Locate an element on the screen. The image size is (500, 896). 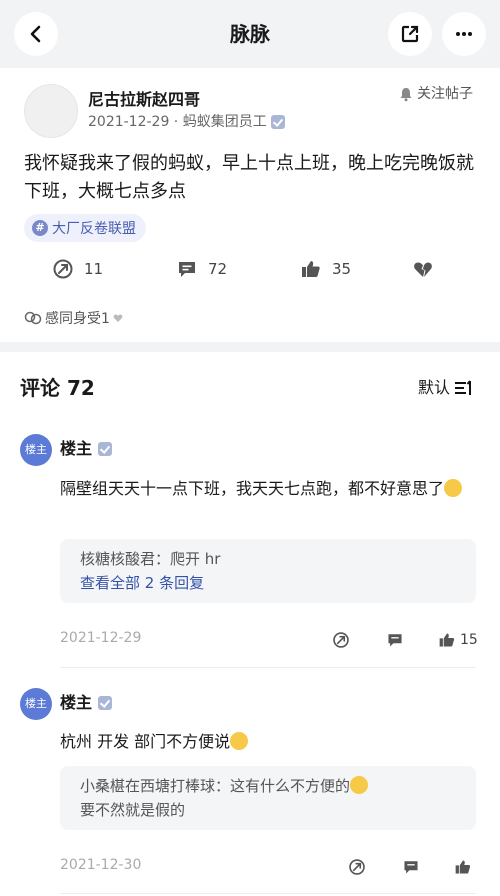
sort-button: 默认 is located at coordinates (446, 388).